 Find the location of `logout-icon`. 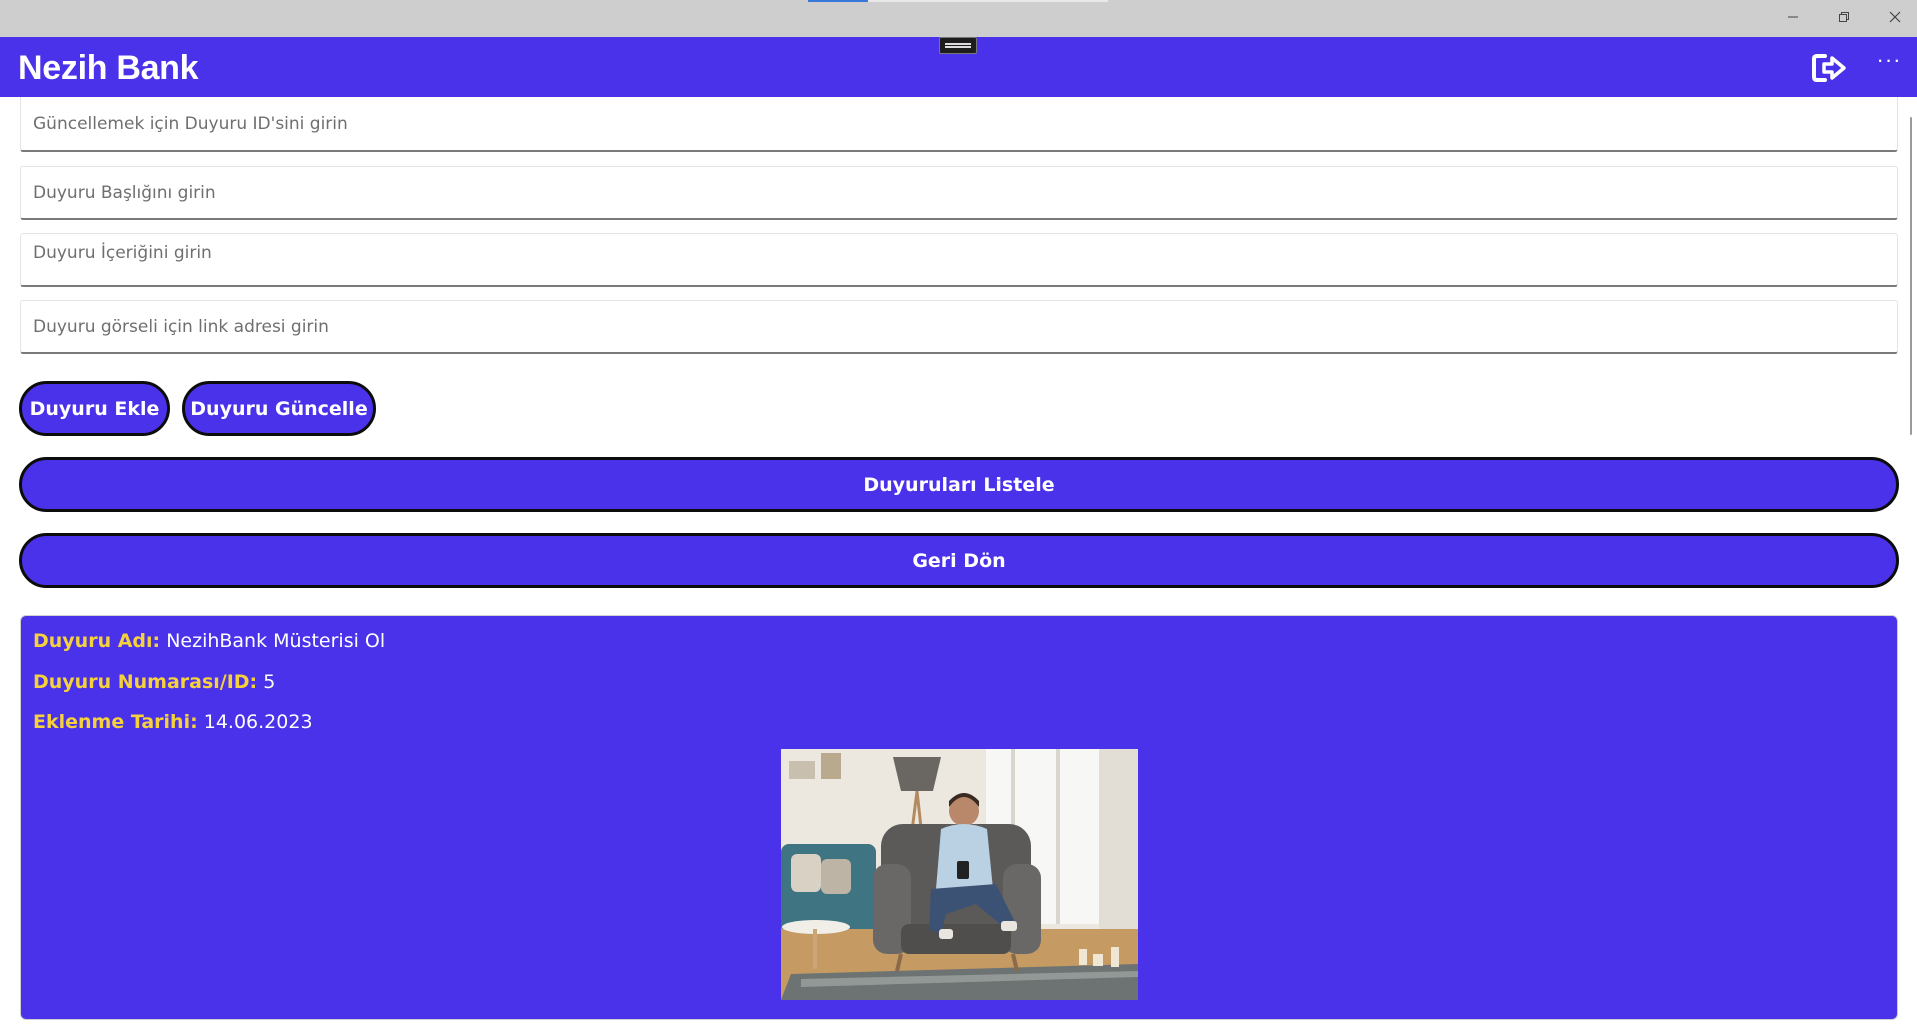

logout-icon is located at coordinates (1829, 68).